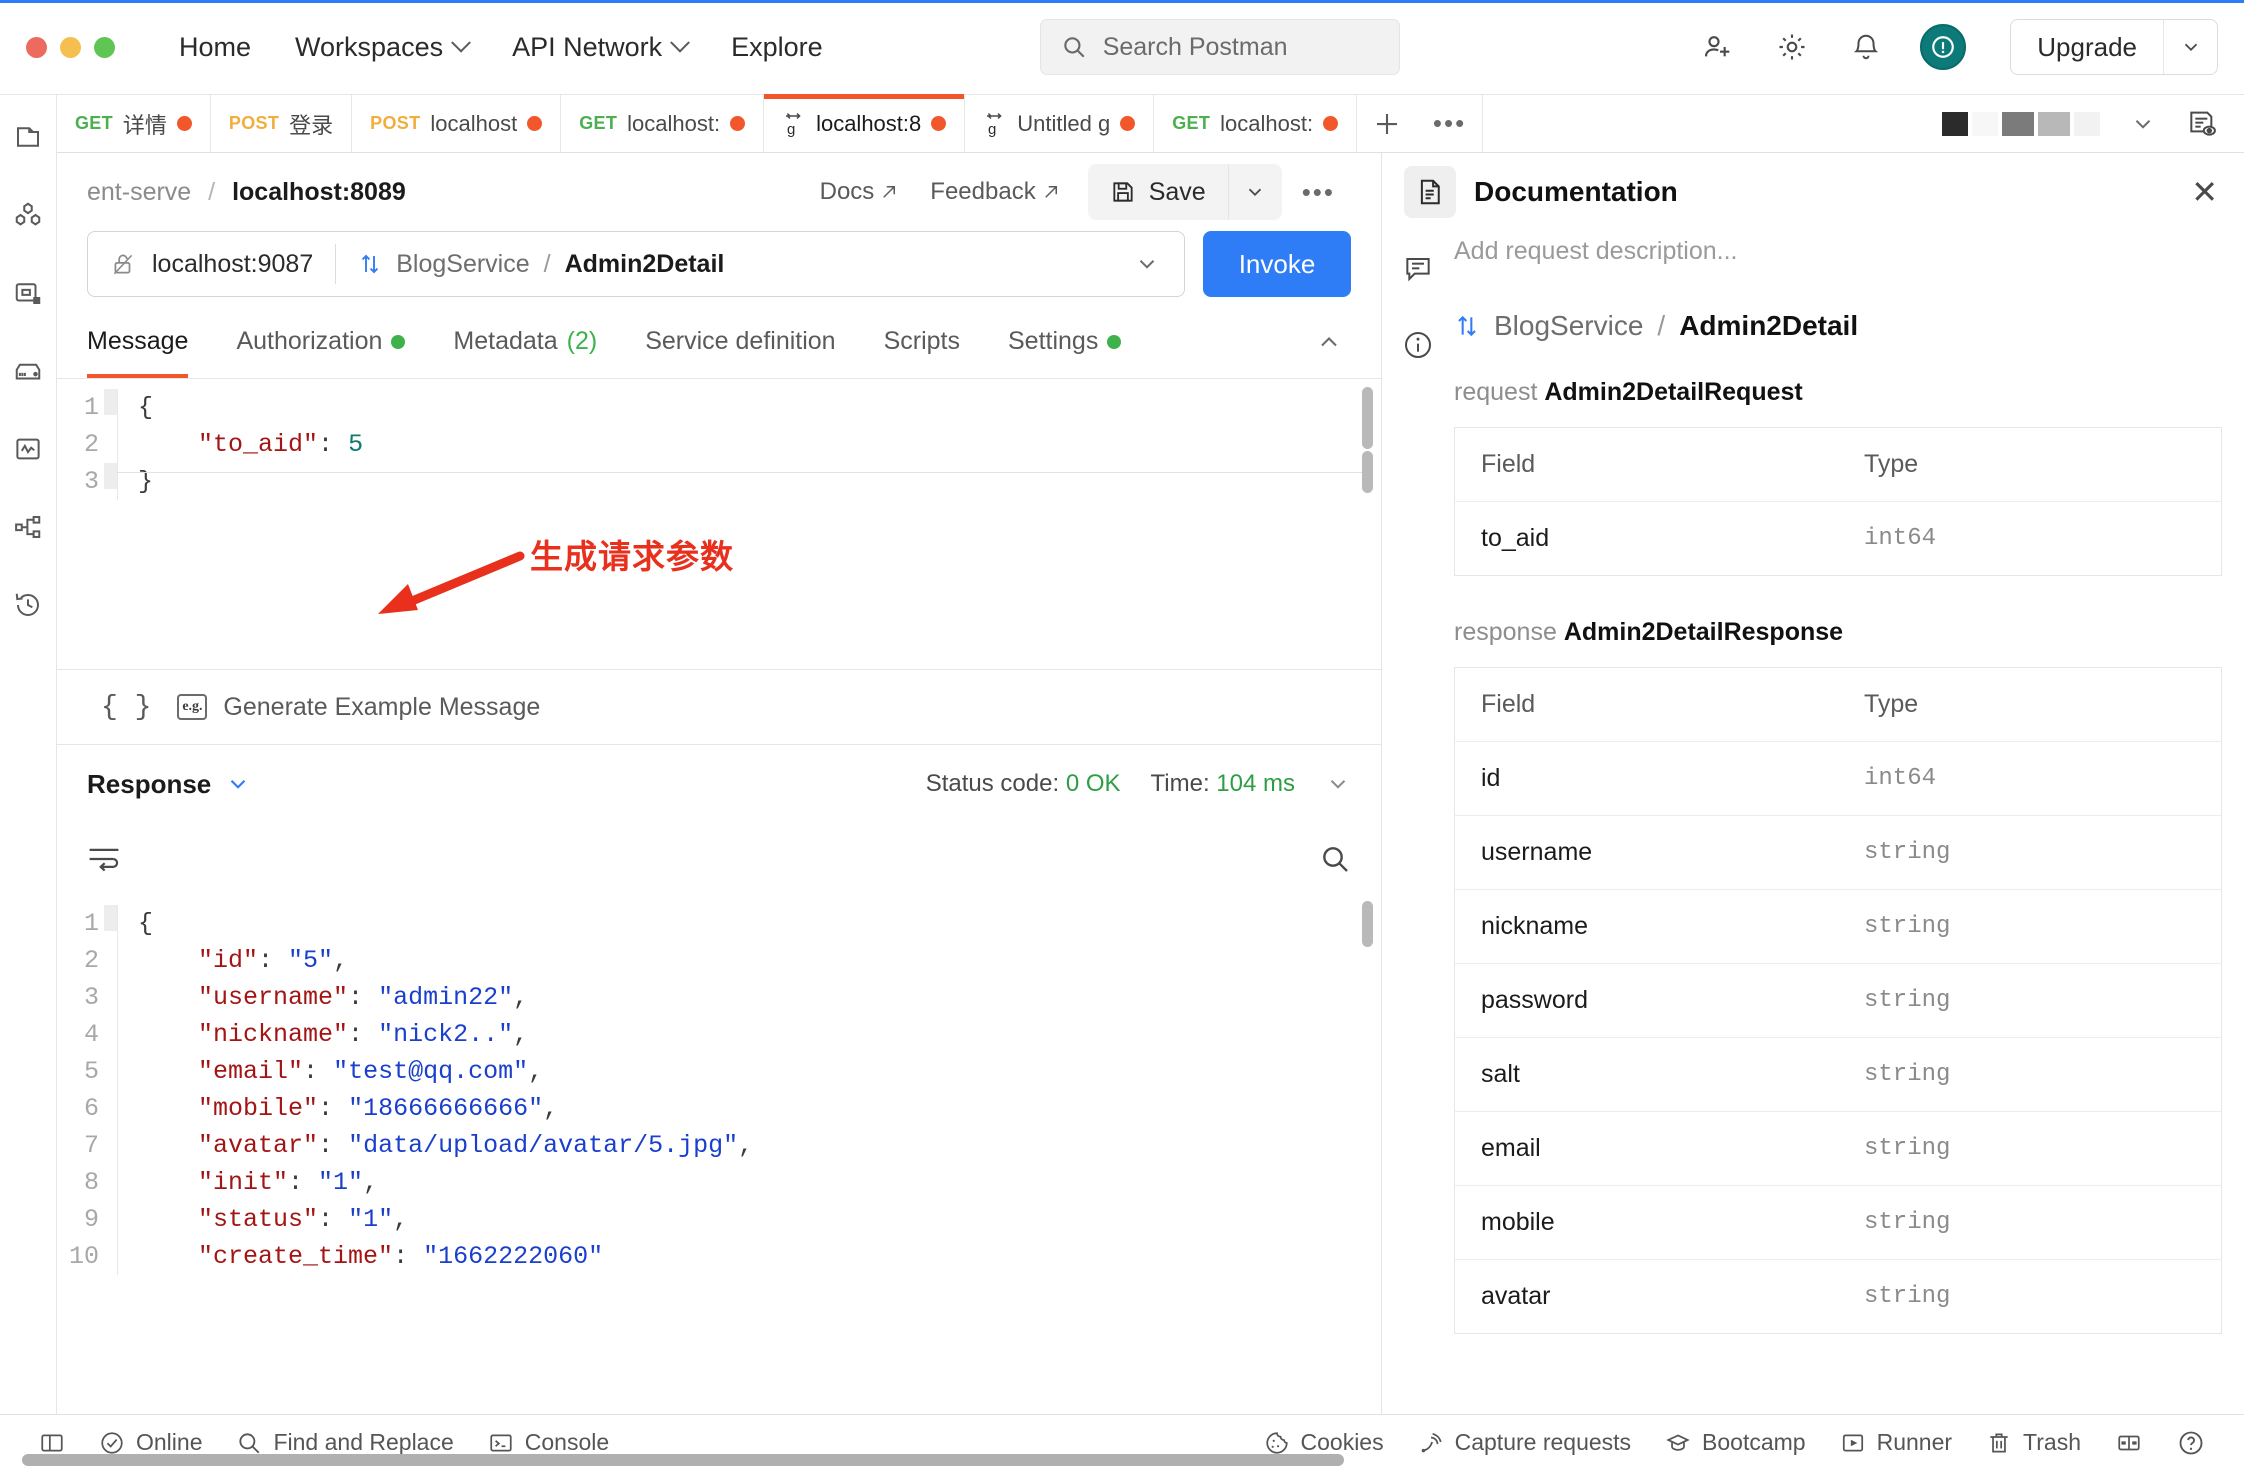  Describe the element at coordinates (983, 191) in the screenshot. I see `feedback-link-label: Feedback` at that location.